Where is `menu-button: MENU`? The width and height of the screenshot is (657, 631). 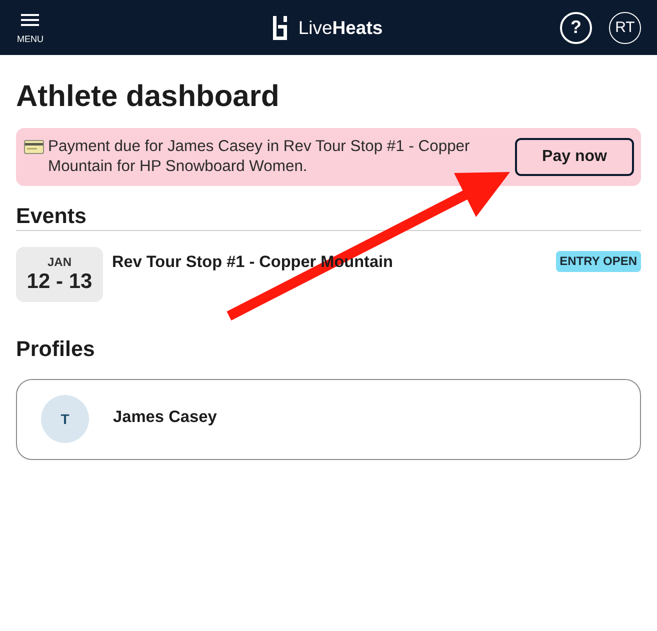
menu-button: MENU is located at coordinates (30, 29).